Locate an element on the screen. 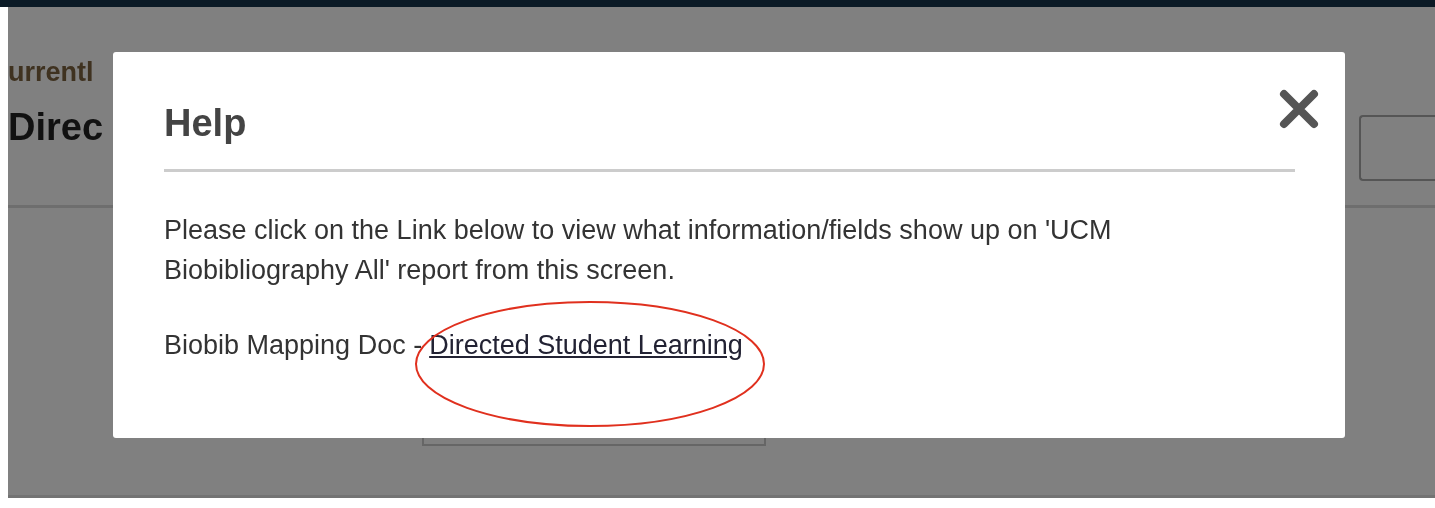 The image size is (1435, 508). help-message: Please click on the Link below to view what information/fields show up on 'UCM Biobibliography All' report from this screen. is located at coordinates (638, 250).